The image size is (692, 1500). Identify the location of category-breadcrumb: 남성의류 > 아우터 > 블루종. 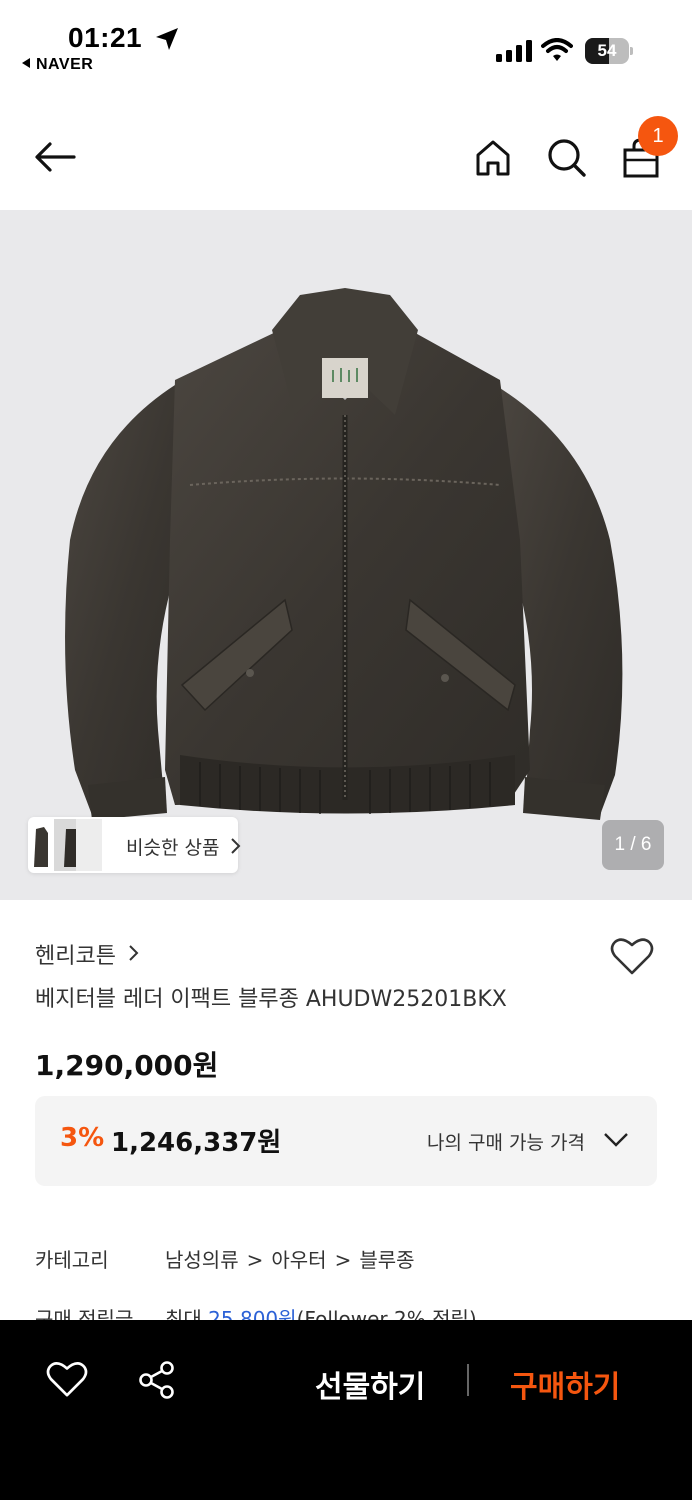
(290, 1258).